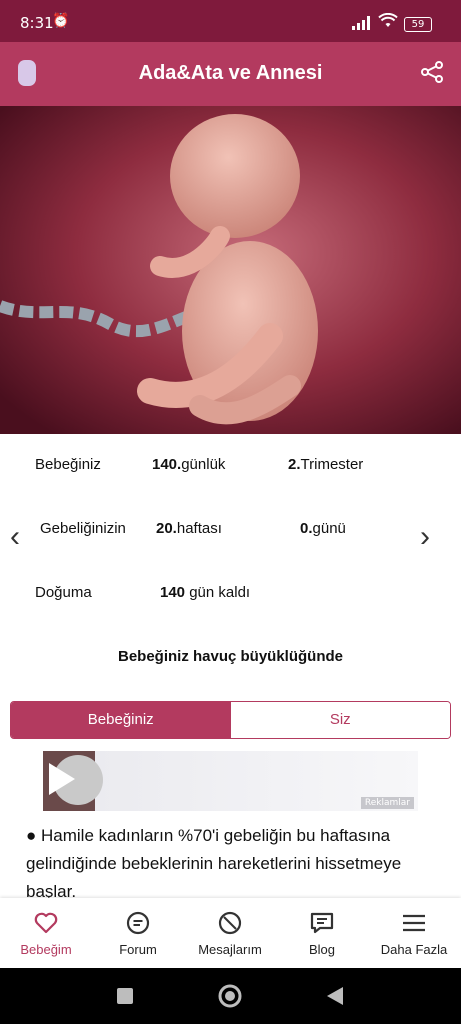 Image resolution: width=461 pixels, height=1028 pixels. I want to click on battery-level: 59, so click(418, 24).